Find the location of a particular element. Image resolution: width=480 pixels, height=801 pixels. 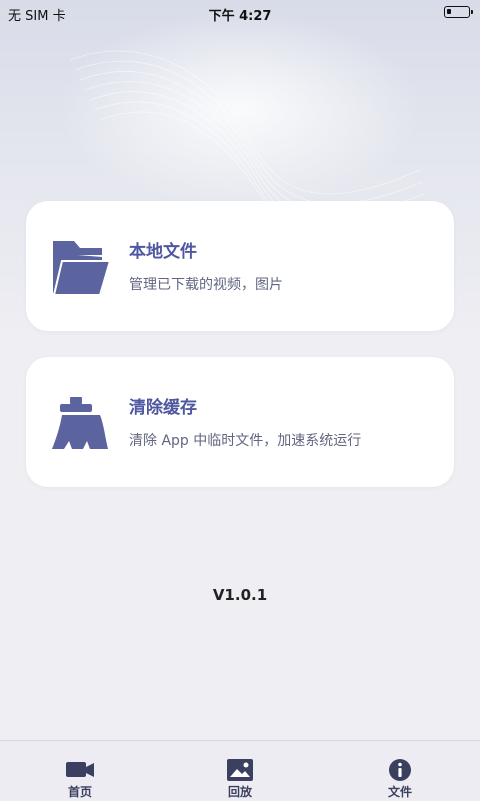

tab-home: 首页 is located at coordinates (80, 771).